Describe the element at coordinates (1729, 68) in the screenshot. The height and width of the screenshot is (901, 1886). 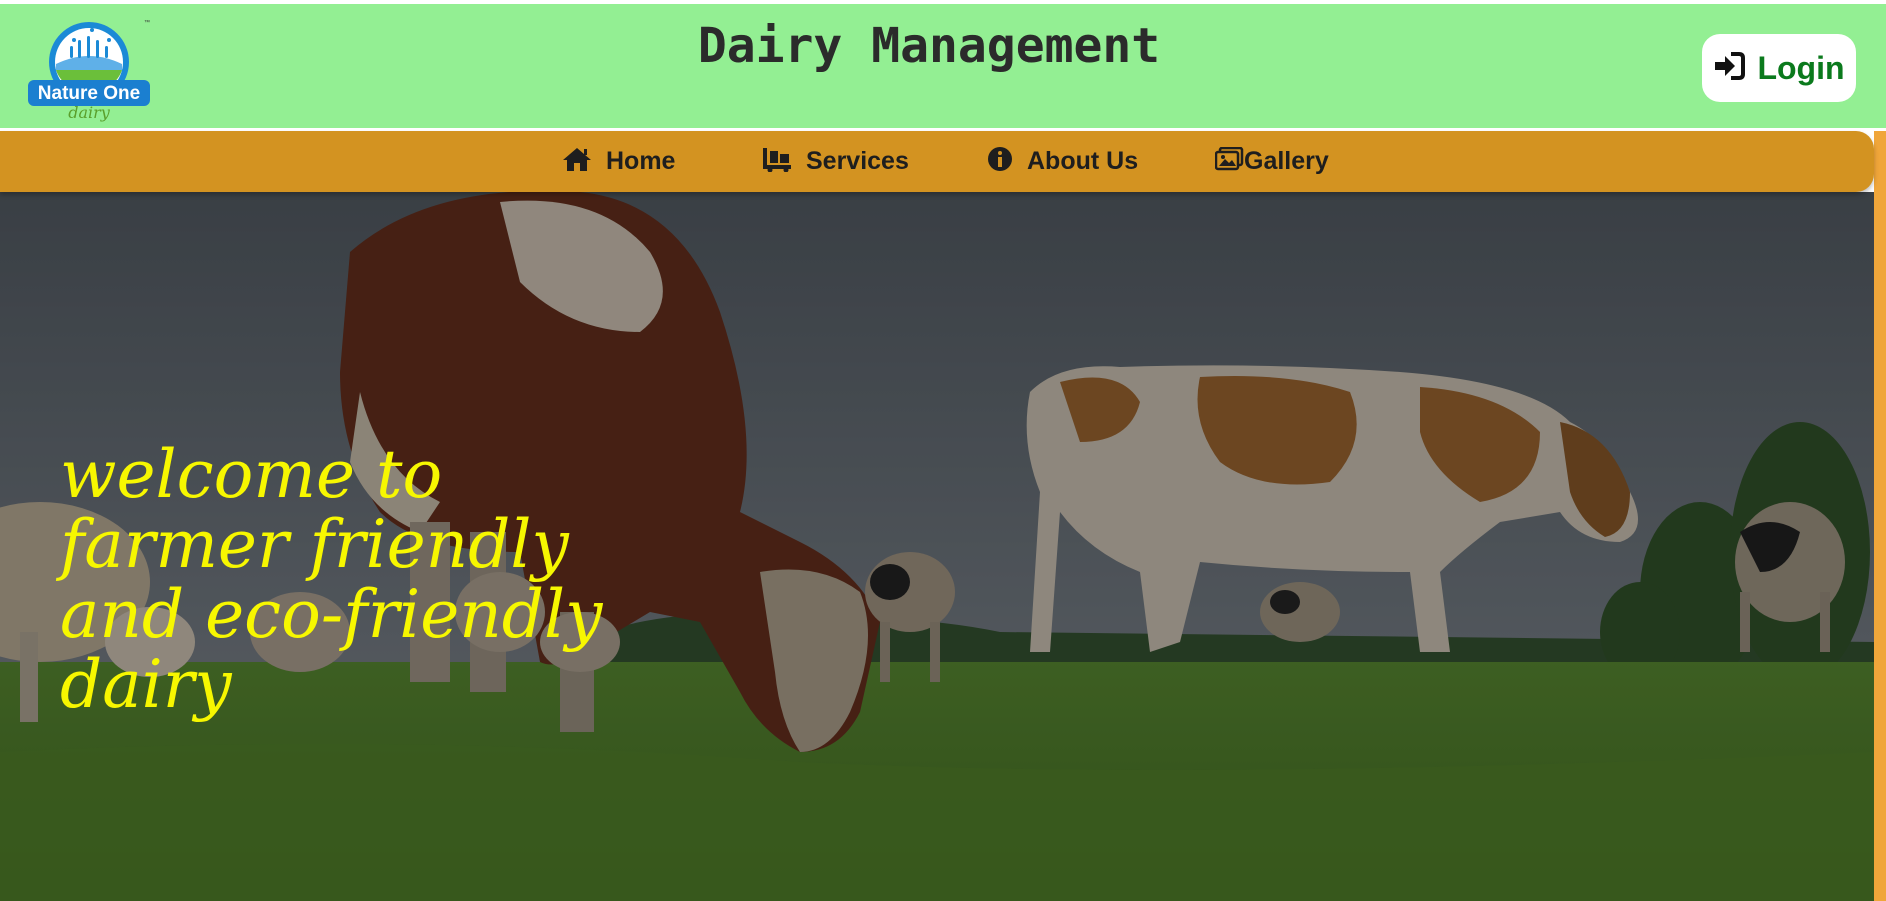
I see `sign-in-icon` at that location.